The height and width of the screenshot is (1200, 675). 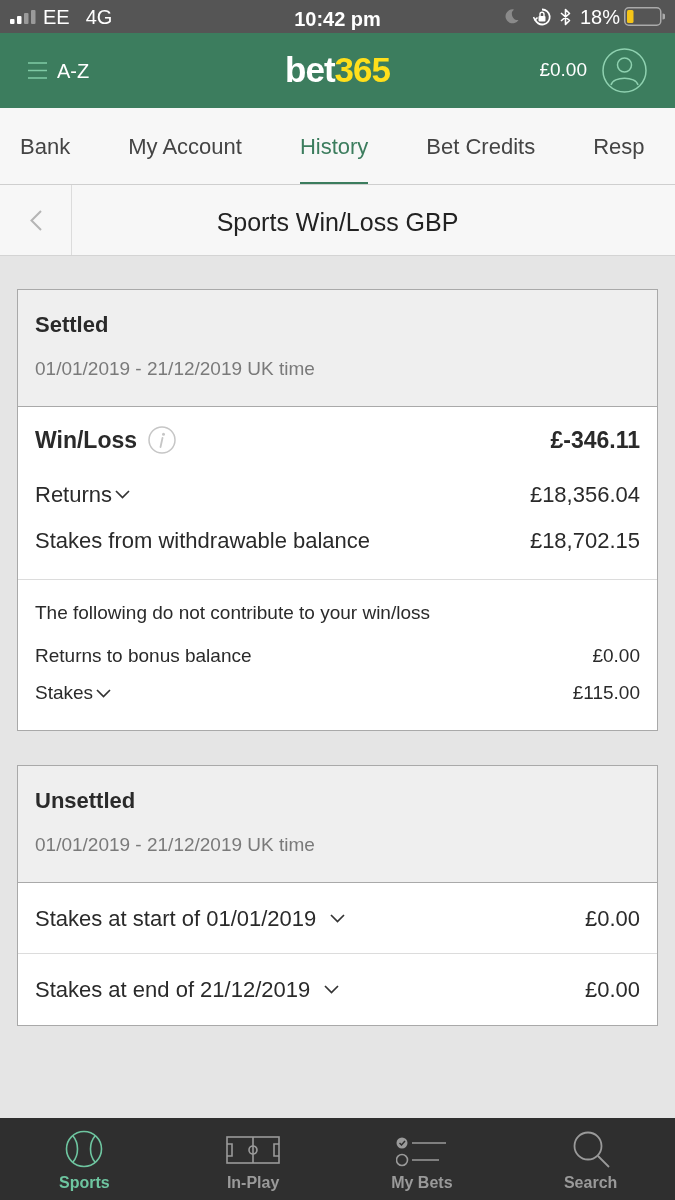 What do you see at coordinates (511, 16) in the screenshot?
I see `moon-icon` at bounding box center [511, 16].